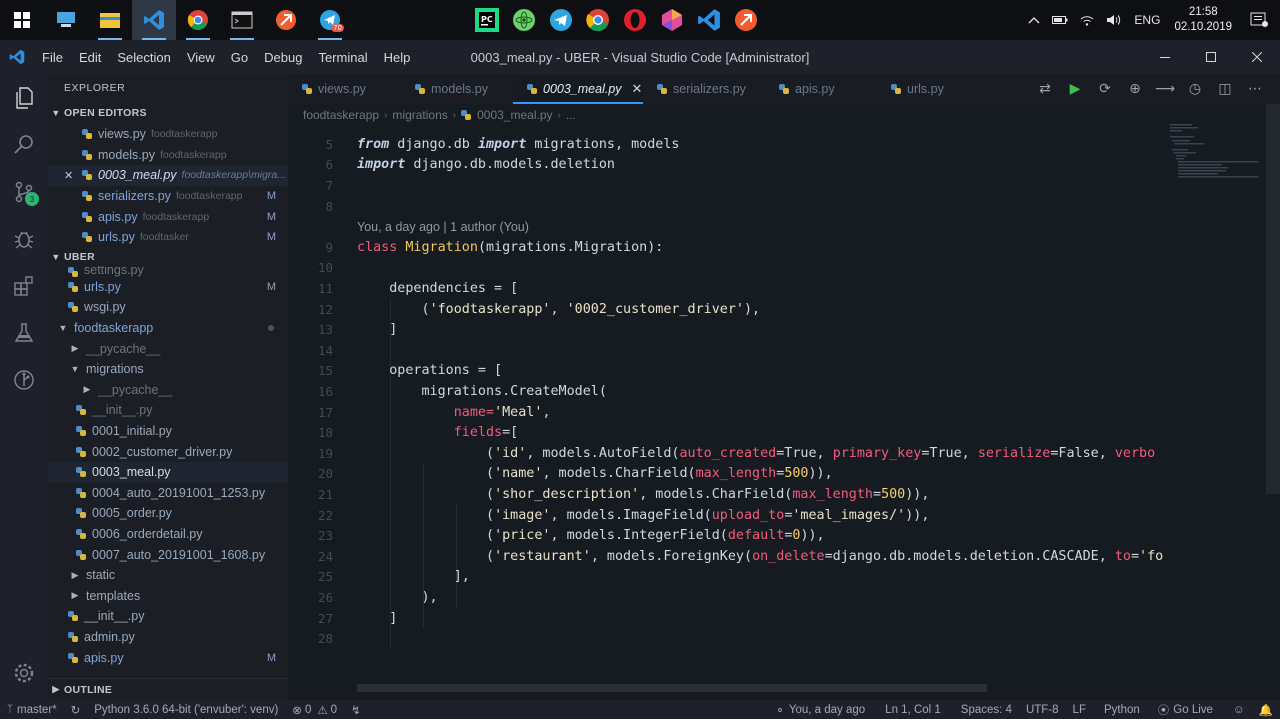 Image resolution: width=1280 pixels, height=719 pixels. I want to click on tree-folder: ▼ foodtaskerapp, so click(168, 328).